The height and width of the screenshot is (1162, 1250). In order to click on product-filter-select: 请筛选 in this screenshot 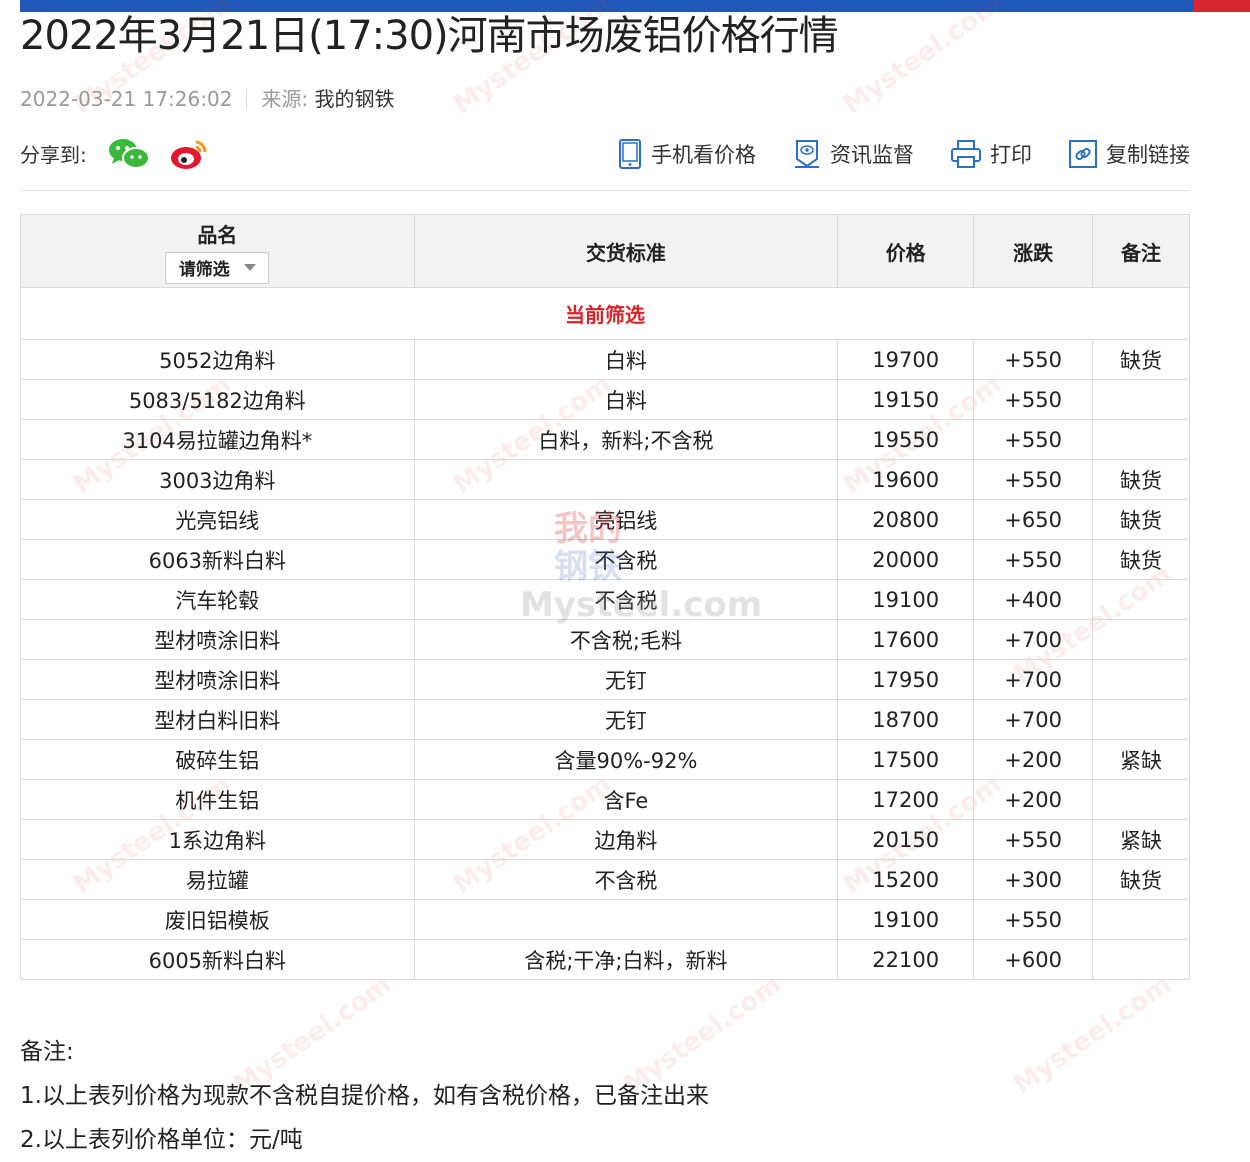, I will do `click(217, 267)`.